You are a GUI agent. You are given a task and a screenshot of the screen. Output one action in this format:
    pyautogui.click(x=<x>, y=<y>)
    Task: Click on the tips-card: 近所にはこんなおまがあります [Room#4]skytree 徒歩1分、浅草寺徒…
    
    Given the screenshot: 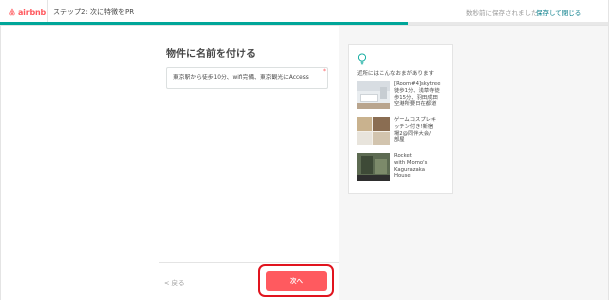 What is the action you would take?
    pyautogui.click(x=400, y=119)
    